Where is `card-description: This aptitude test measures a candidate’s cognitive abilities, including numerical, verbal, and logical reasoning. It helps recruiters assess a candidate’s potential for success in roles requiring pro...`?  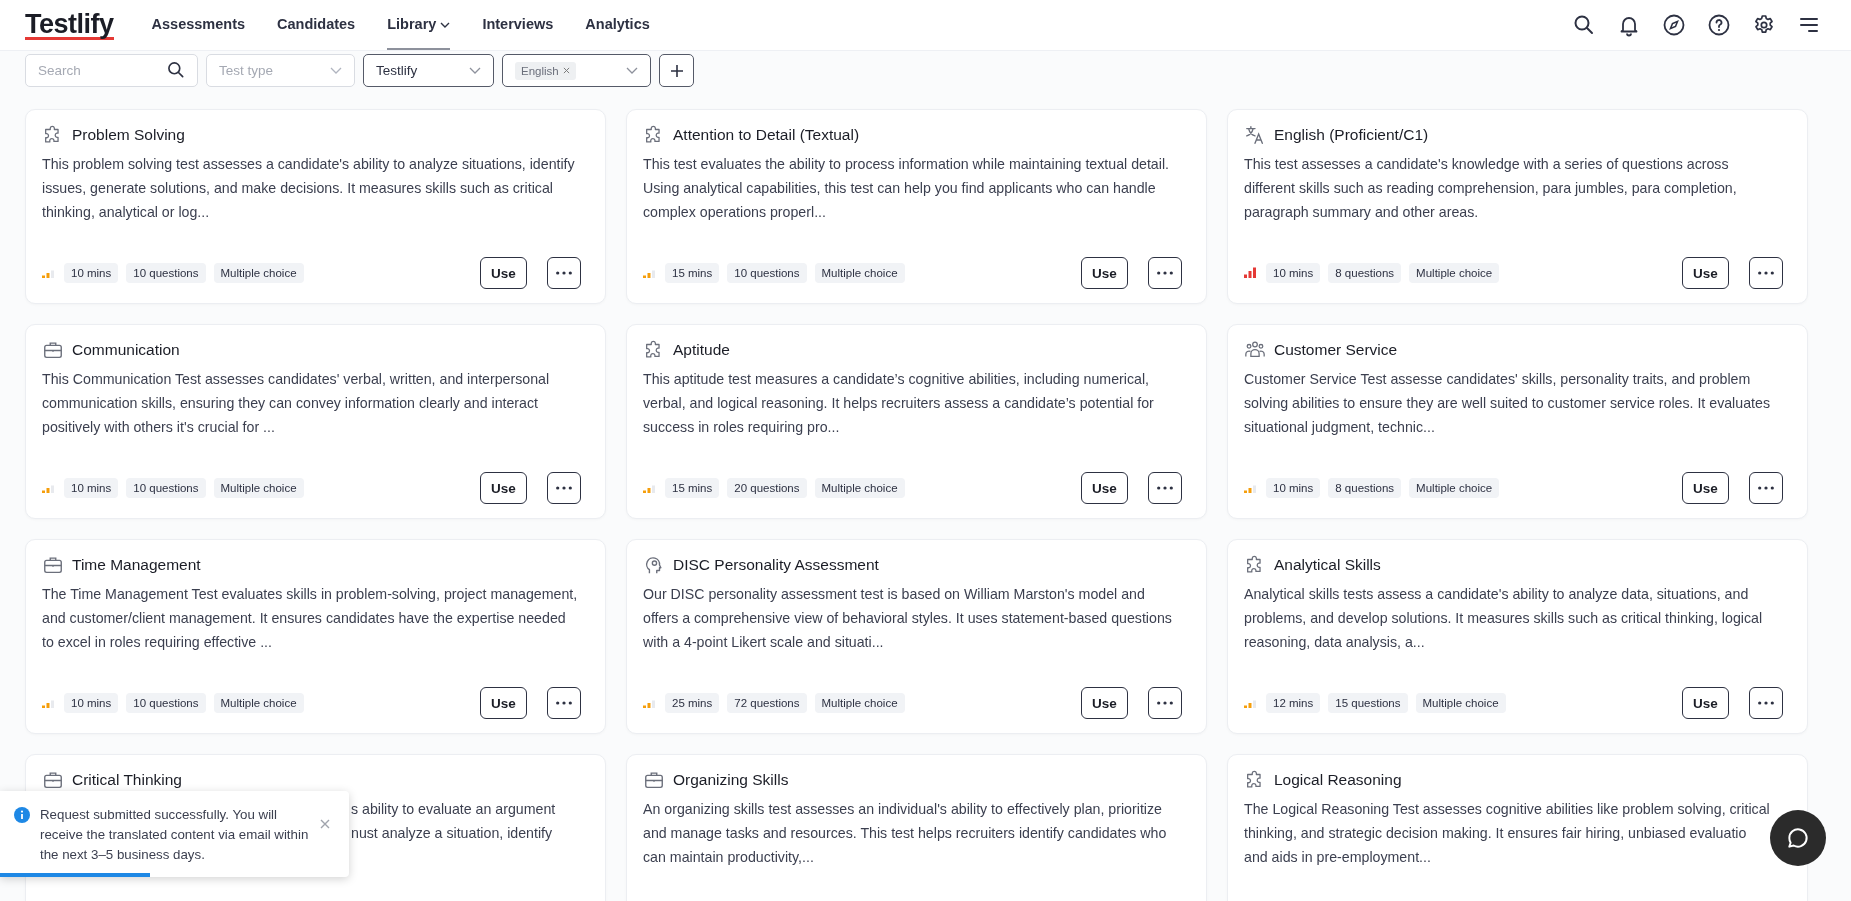
card-description: This aptitude test measures a candidate’s cognitive abilities, including numerical, verbal, and logical reasoning. It helps recruiters assess a candidate’s potential for success in roles requiring pro... is located at coordinates (899, 403).